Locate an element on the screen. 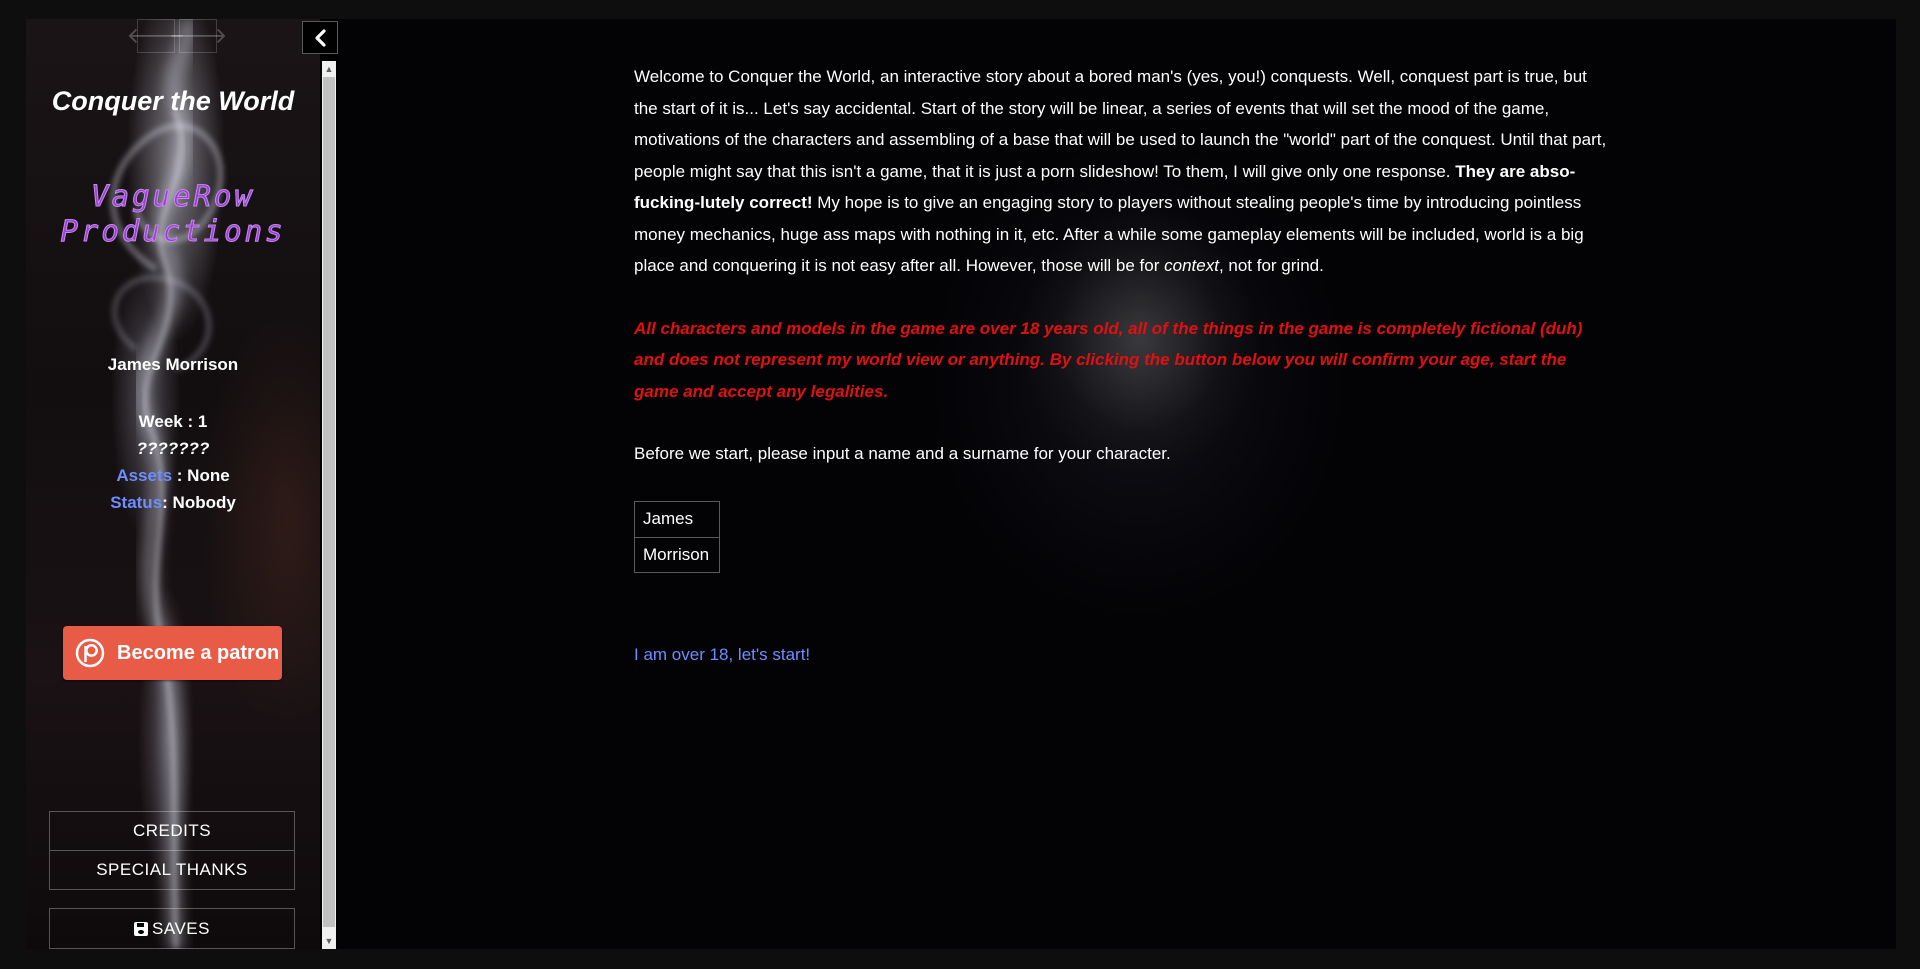 The width and height of the screenshot is (1920, 969). sidebar-scrollbar: ▲ ▼ is located at coordinates (329, 505).